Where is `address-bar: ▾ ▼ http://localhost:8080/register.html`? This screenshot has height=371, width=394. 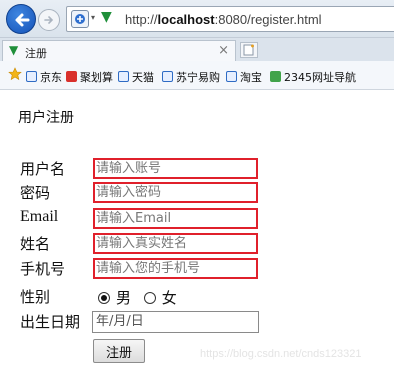
address-bar: ▾ ▼ http://localhost:8080/register.html is located at coordinates (230, 19).